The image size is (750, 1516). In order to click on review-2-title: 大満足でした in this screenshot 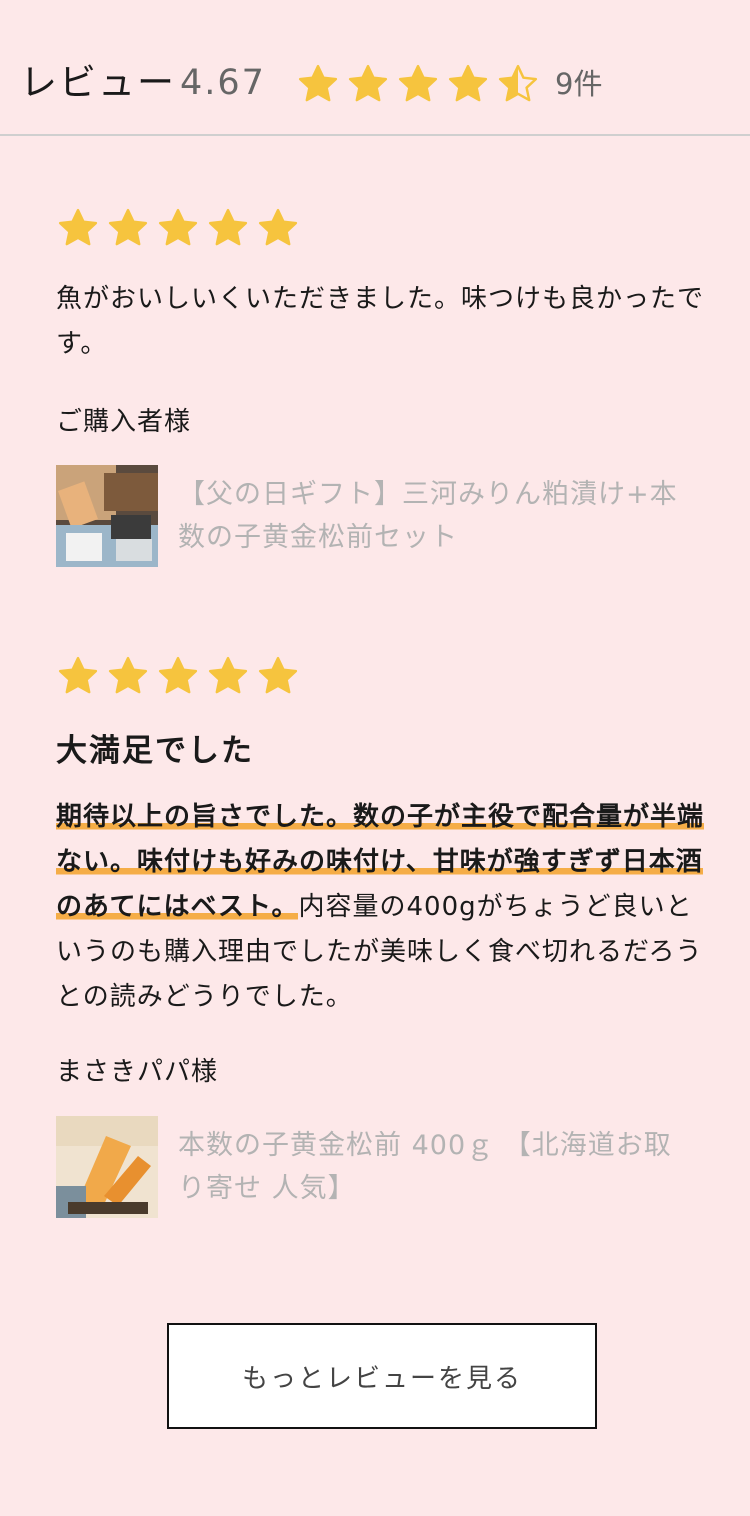, I will do `click(155, 751)`.